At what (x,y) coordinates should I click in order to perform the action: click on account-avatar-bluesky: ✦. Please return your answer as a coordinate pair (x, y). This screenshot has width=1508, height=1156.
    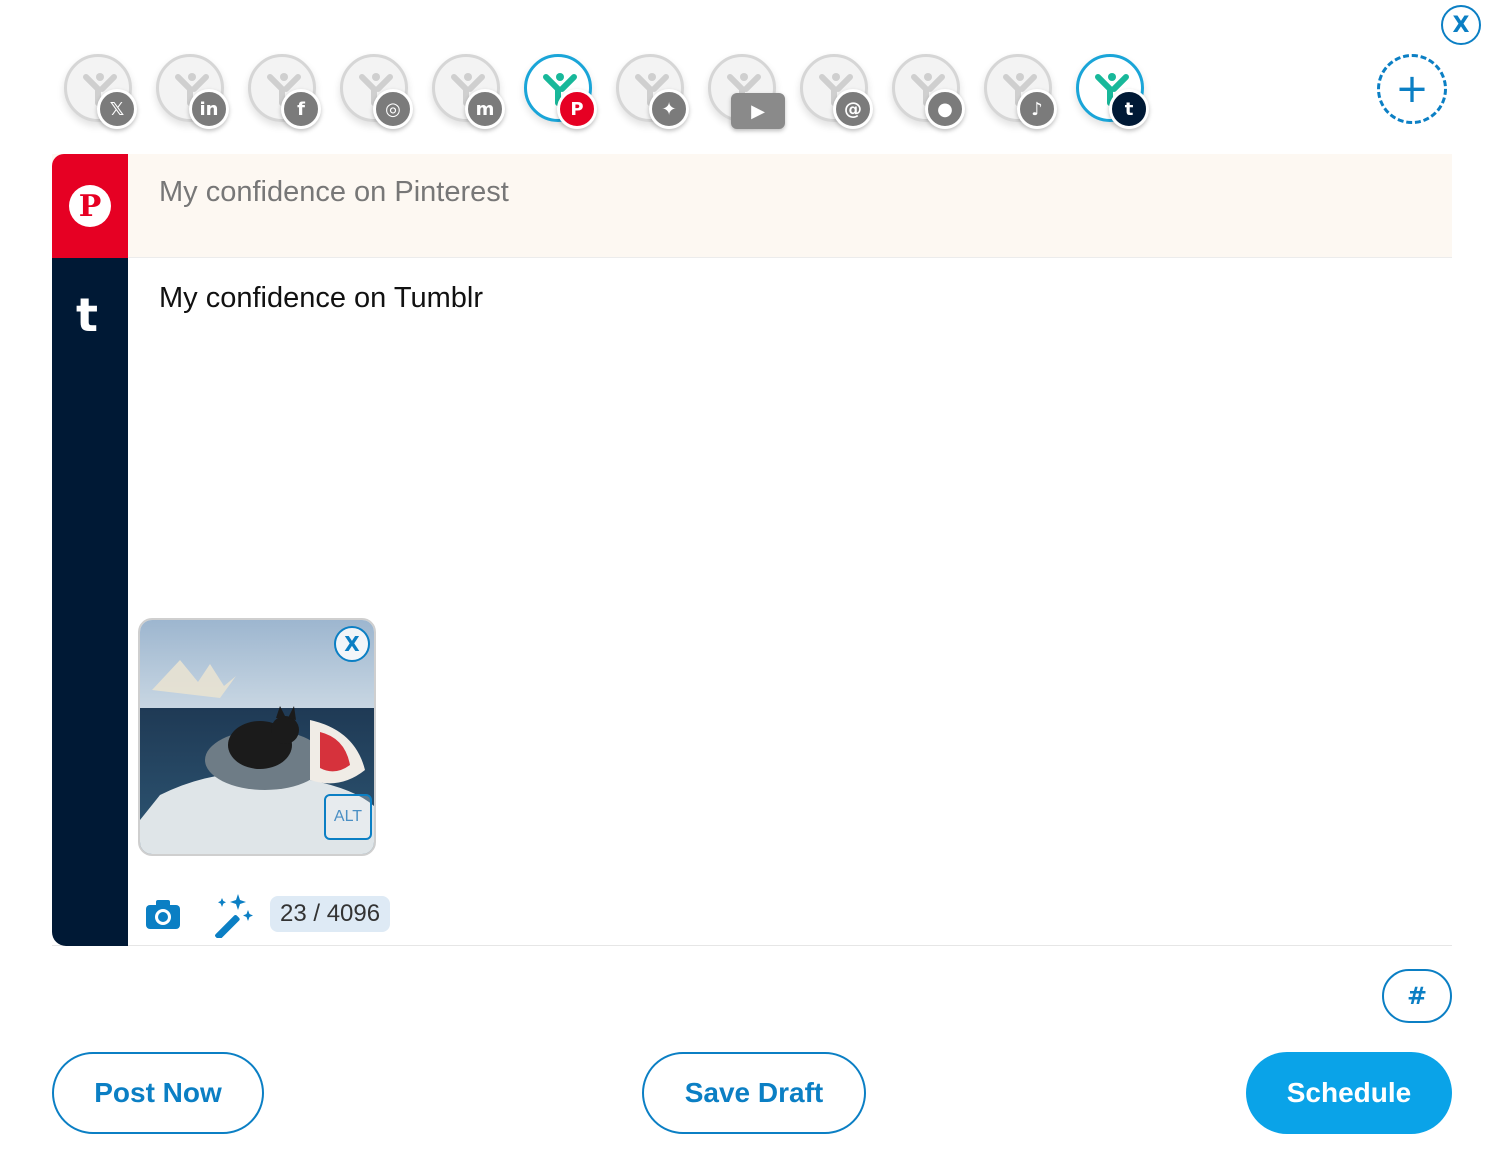
    Looking at the image, I should click on (652, 91).